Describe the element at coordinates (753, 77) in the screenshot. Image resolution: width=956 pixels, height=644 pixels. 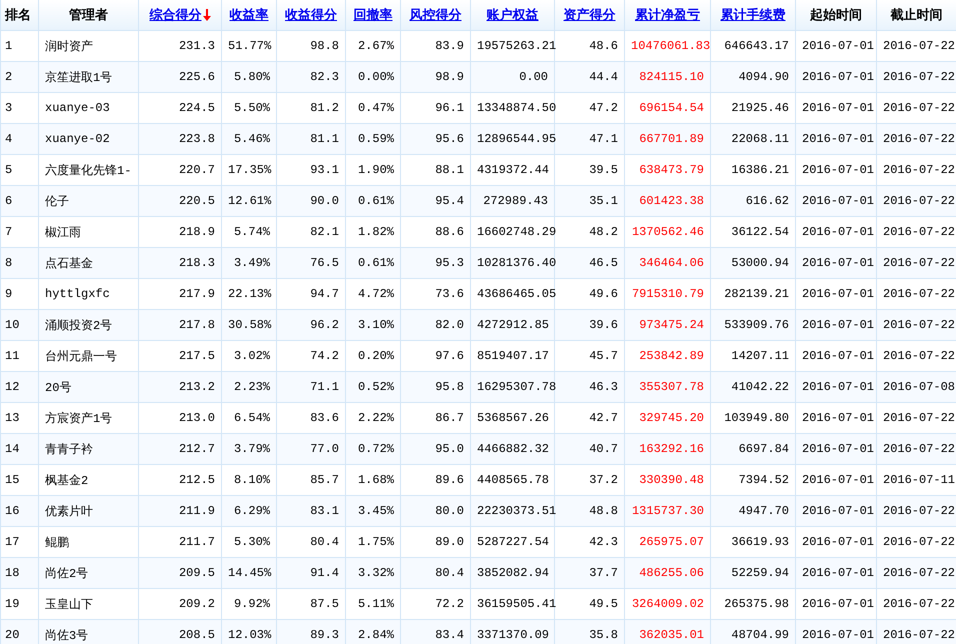
I see `table-cell: 4094.90` at that location.